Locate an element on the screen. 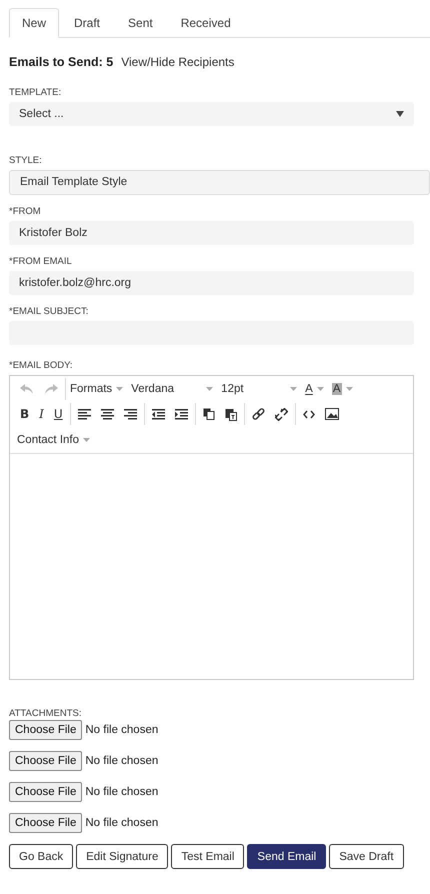  input-field: kristofer.bolz@hrc.org is located at coordinates (211, 283).